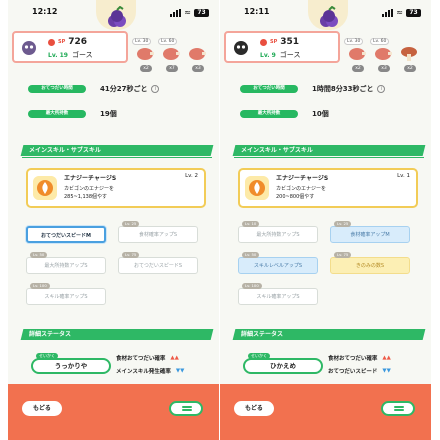 This screenshot has height=440, width=440. I want to click on up-arrows-icon: ▲▲, so click(174, 358).